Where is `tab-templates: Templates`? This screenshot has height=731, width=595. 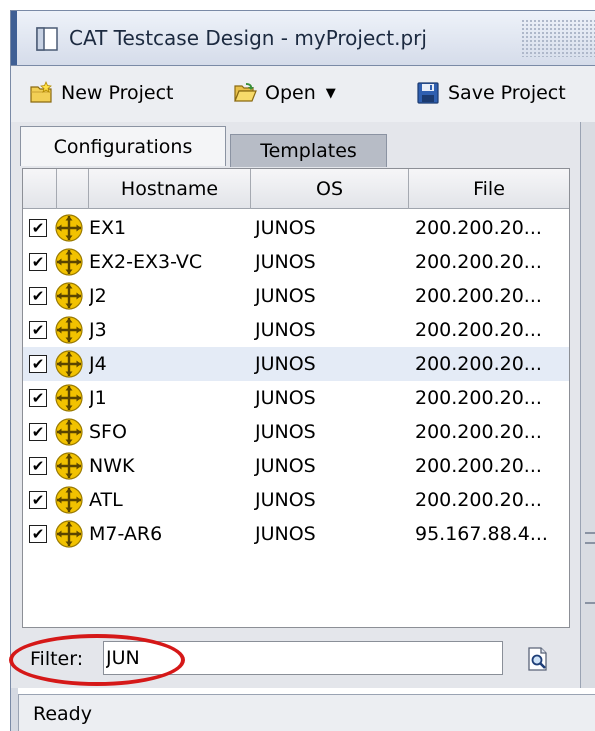 tab-templates: Templates is located at coordinates (308, 150).